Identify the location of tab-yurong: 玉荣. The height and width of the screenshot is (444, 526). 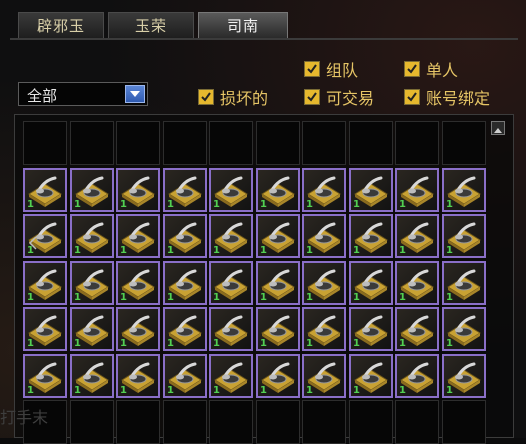
(151, 25).